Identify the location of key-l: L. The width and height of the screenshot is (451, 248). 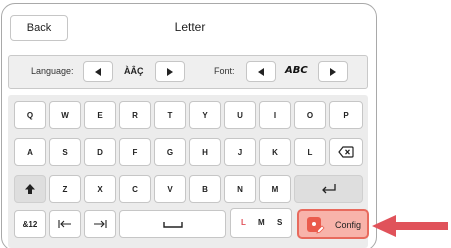
(310, 152).